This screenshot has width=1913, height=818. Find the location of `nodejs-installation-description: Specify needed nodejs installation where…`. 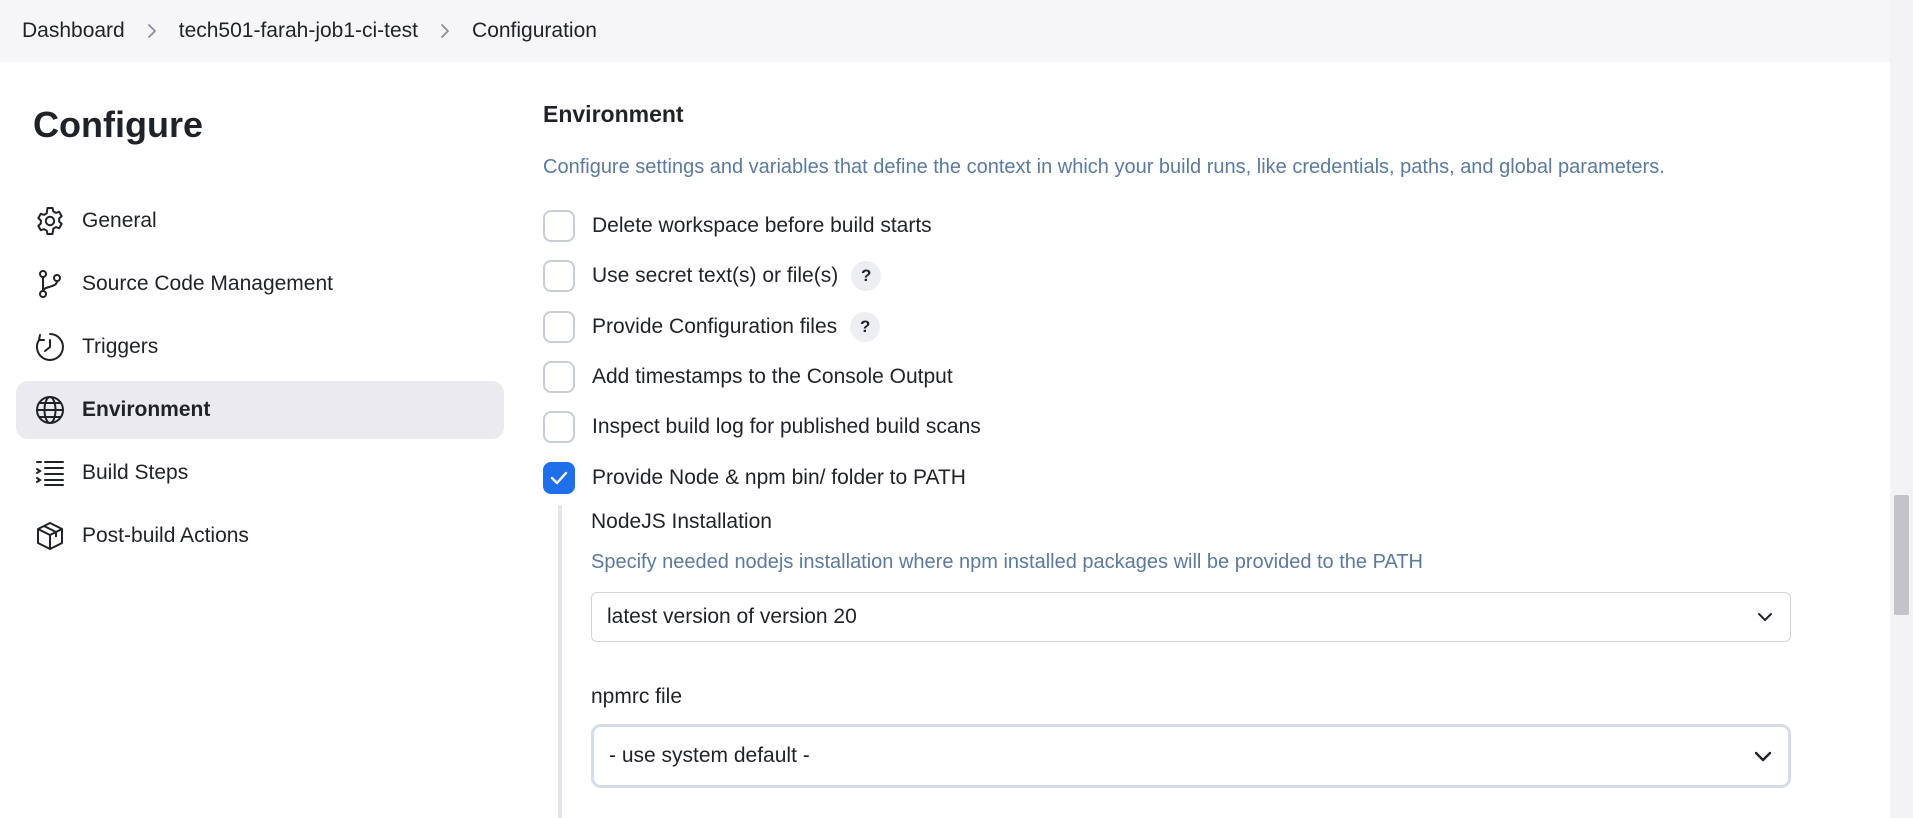

nodejs-installation-description: Specify needed nodejs installation where… is located at coordinates (1007, 562).